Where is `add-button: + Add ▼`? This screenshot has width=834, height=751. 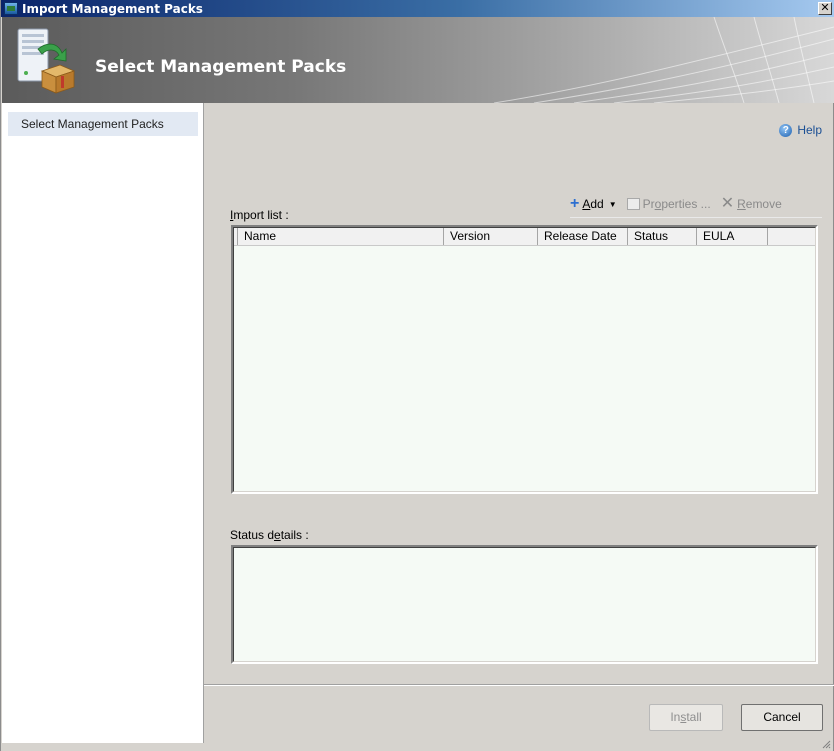
add-button: + Add ▼ is located at coordinates (593, 203).